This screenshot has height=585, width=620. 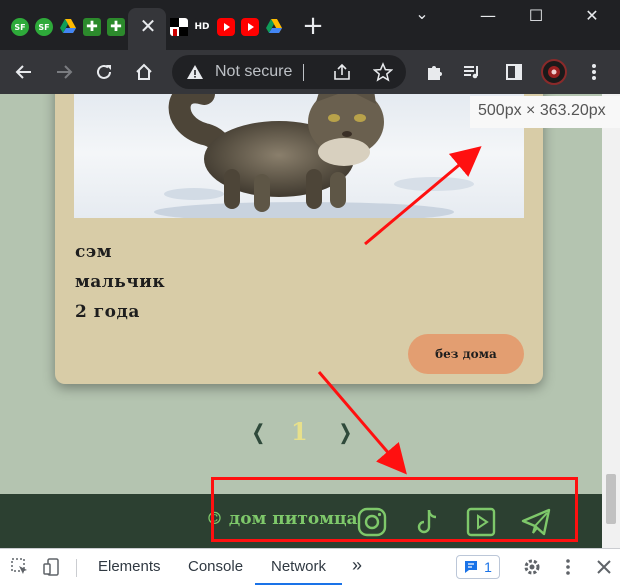 I want to click on kebab-menu-icon, so click(x=594, y=72).